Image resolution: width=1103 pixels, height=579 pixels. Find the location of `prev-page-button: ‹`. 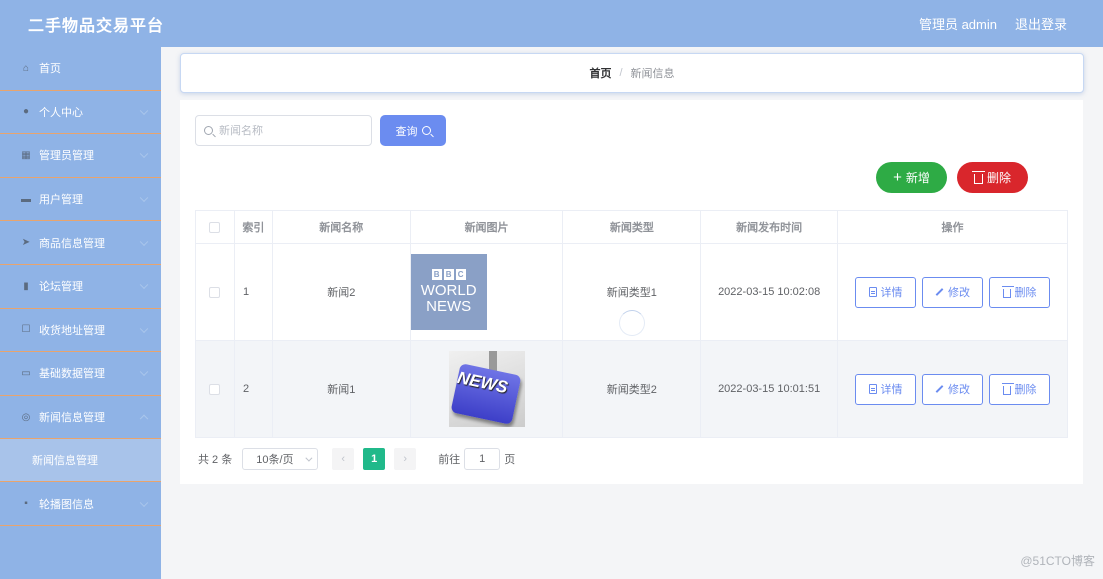

prev-page-button: ‹ is located at coordinates (343, 459).